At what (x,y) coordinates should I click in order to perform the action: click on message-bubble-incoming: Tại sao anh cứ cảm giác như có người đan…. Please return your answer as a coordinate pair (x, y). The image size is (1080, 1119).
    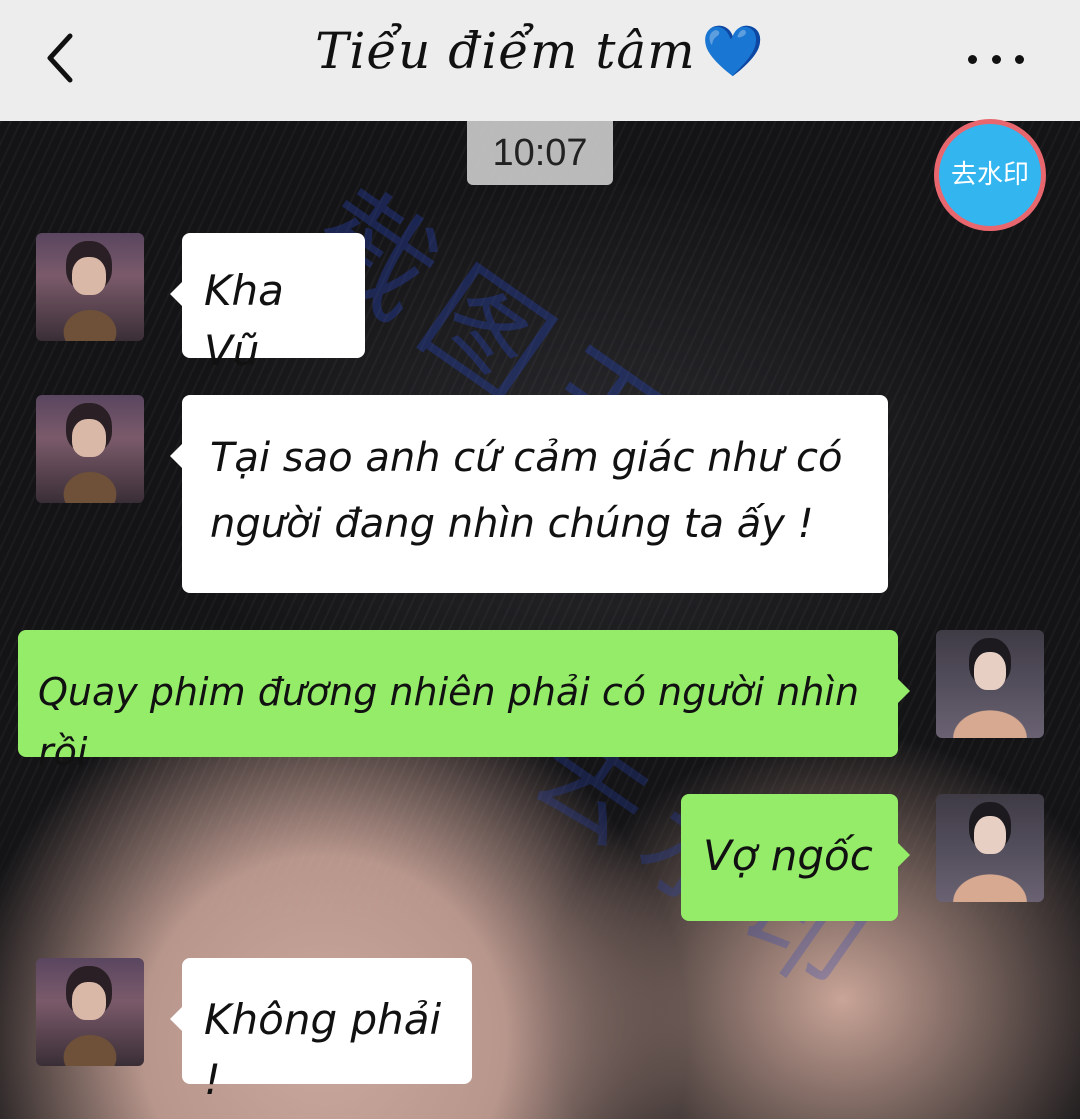
    Looking at the image, I should click on (529, 494).